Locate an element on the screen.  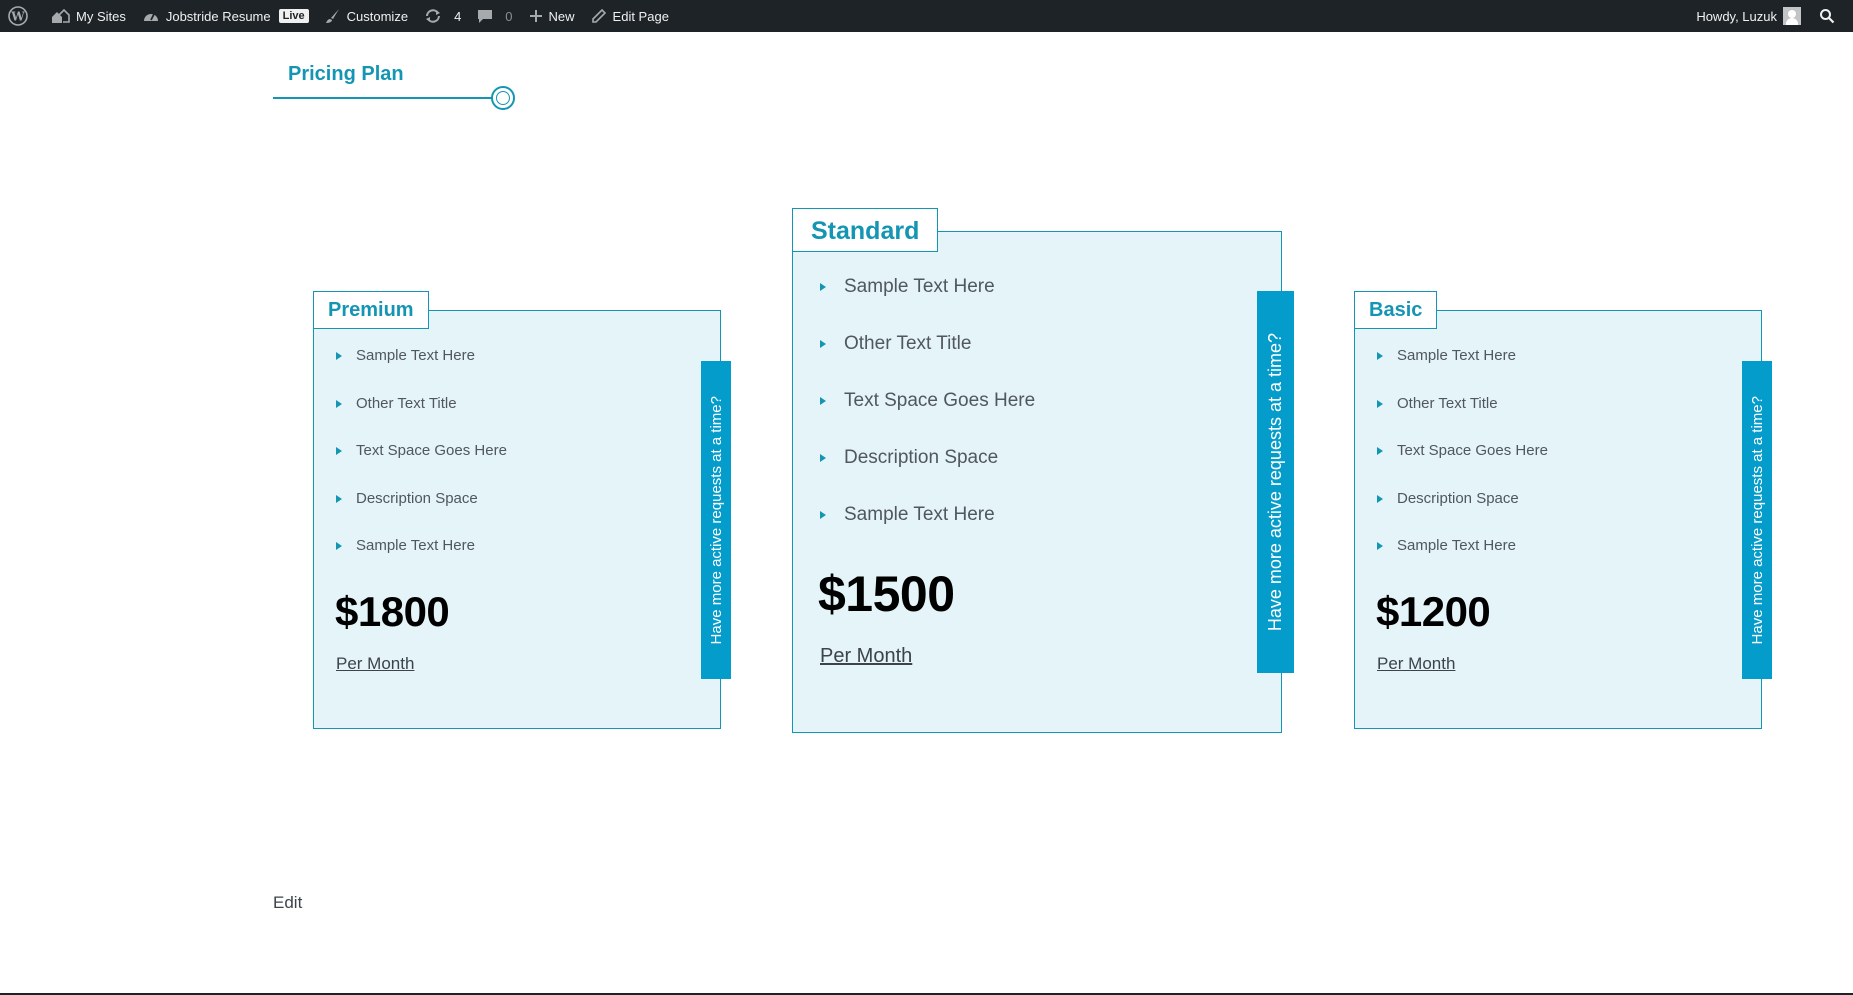
updates-icon is located at coordinates (433, 16).